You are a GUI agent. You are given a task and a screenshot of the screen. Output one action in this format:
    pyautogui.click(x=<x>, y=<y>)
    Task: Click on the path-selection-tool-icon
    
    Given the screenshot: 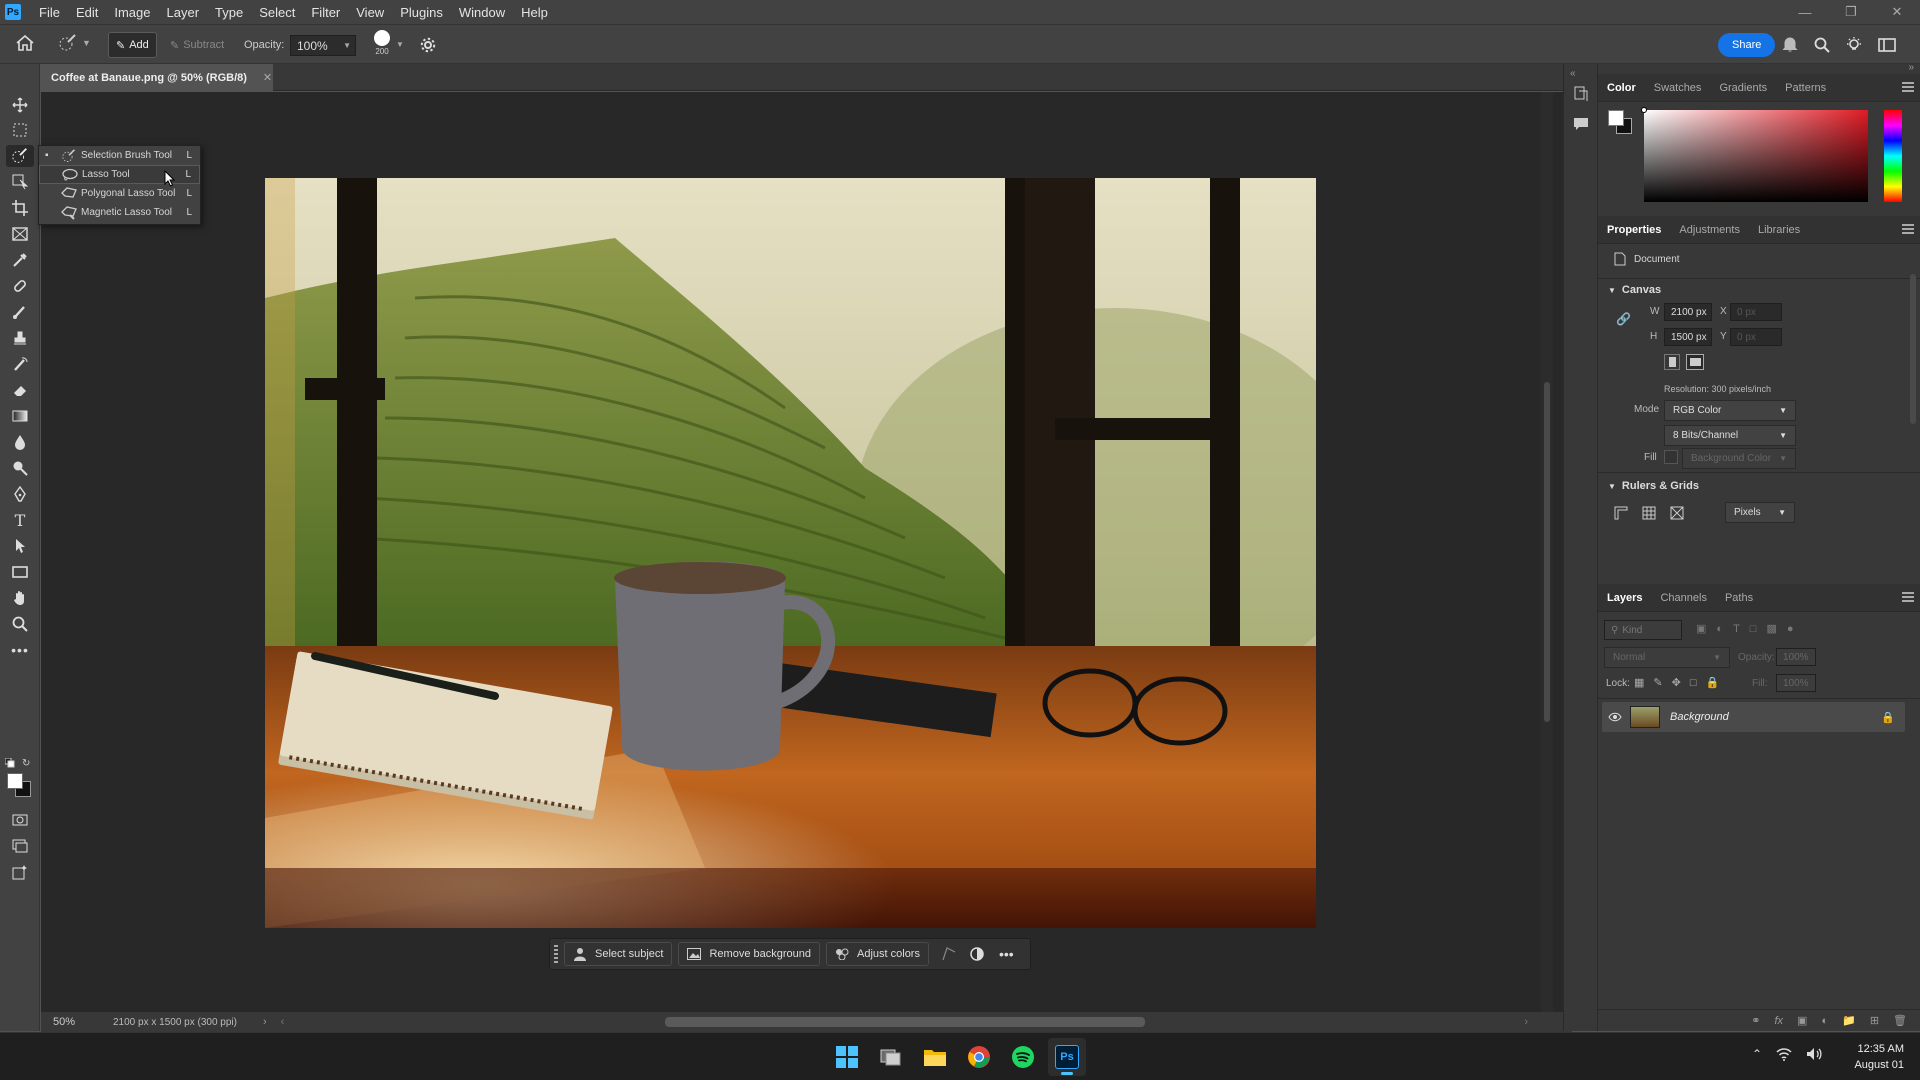 What is the action you would take?
    pyautogui.click(x=20, y=546)
    